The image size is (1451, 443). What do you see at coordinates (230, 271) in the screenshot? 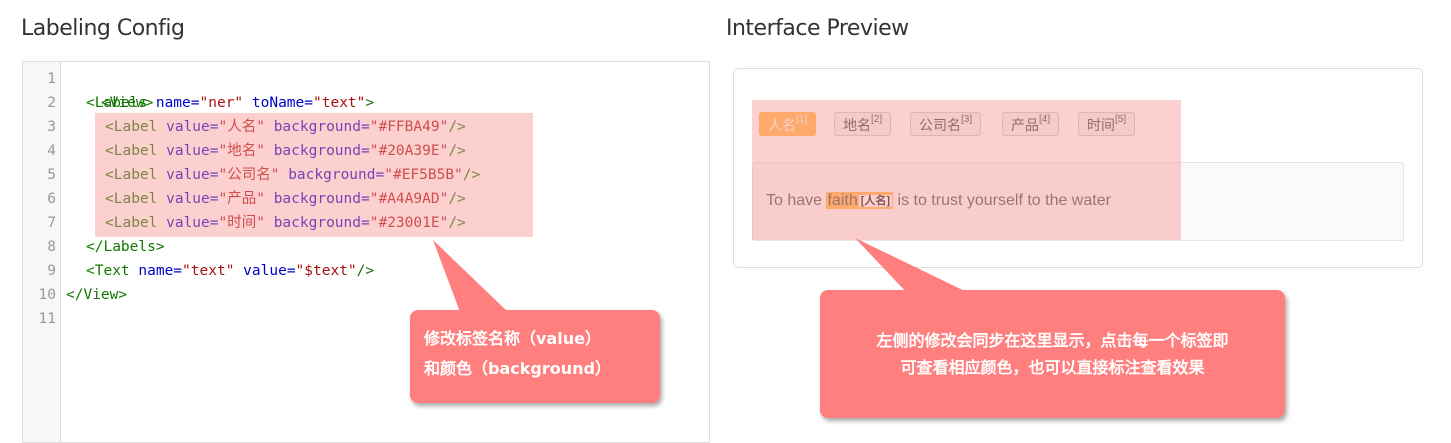
I see `code-line-9: <Text name="text" value="$text"/>` at bounding box center [230, 271].